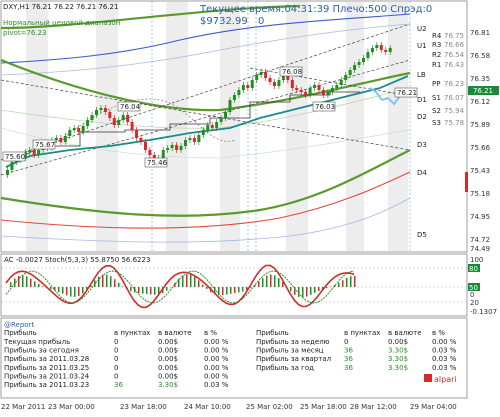 This screenshot has height=417, width=500. What do you see at coordinates (132, 333) in the screenshot?
I see `report-header: в пунктах` at bounding box center [132, 333].